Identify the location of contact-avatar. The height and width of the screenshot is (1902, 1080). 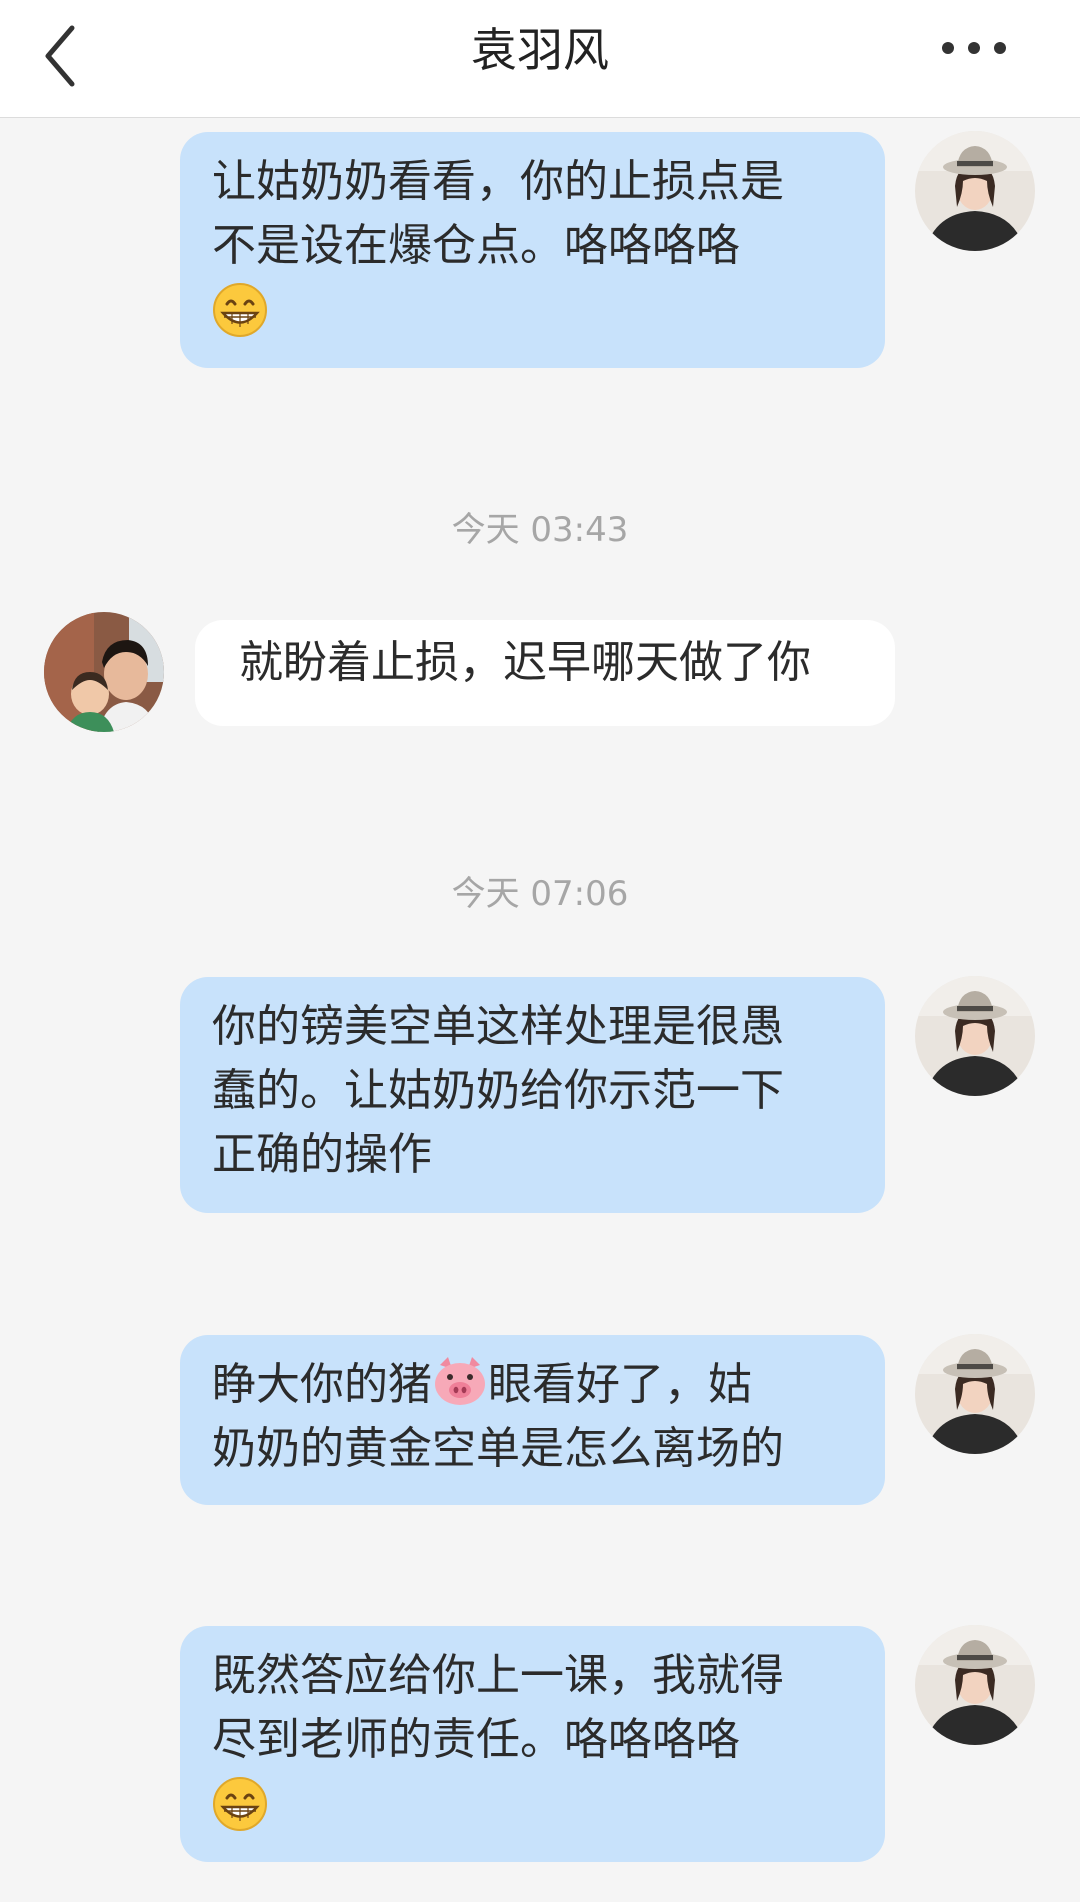
(104, 672).